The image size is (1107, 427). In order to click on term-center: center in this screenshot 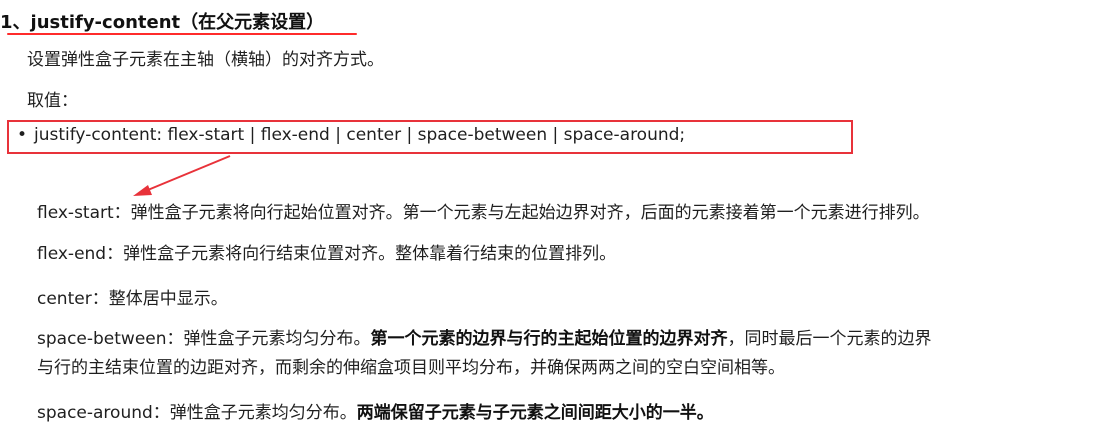, I will do `click(64, 299)`.